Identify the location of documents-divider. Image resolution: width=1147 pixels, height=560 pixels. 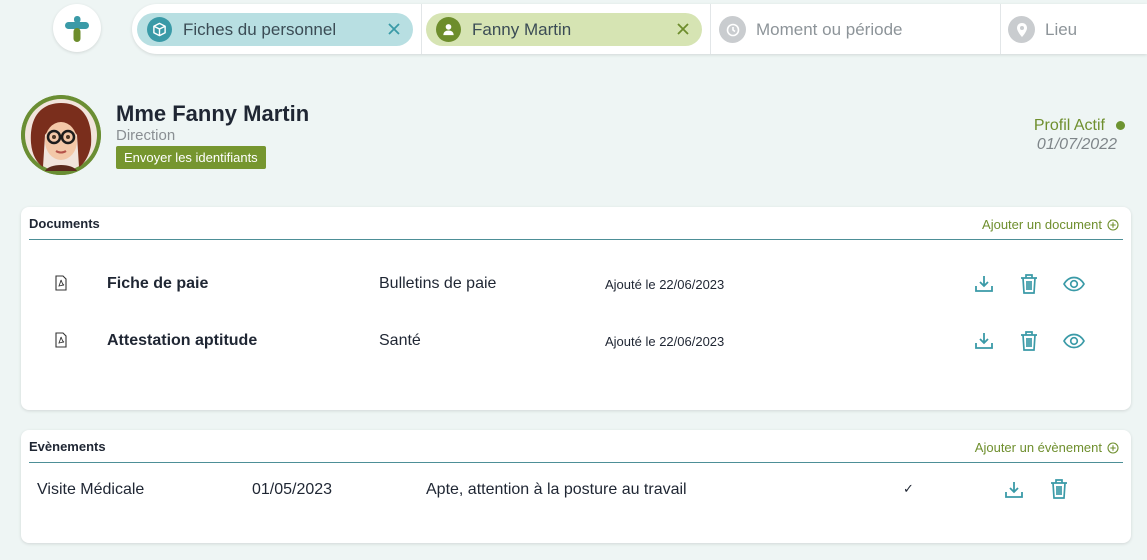
(576, 239).